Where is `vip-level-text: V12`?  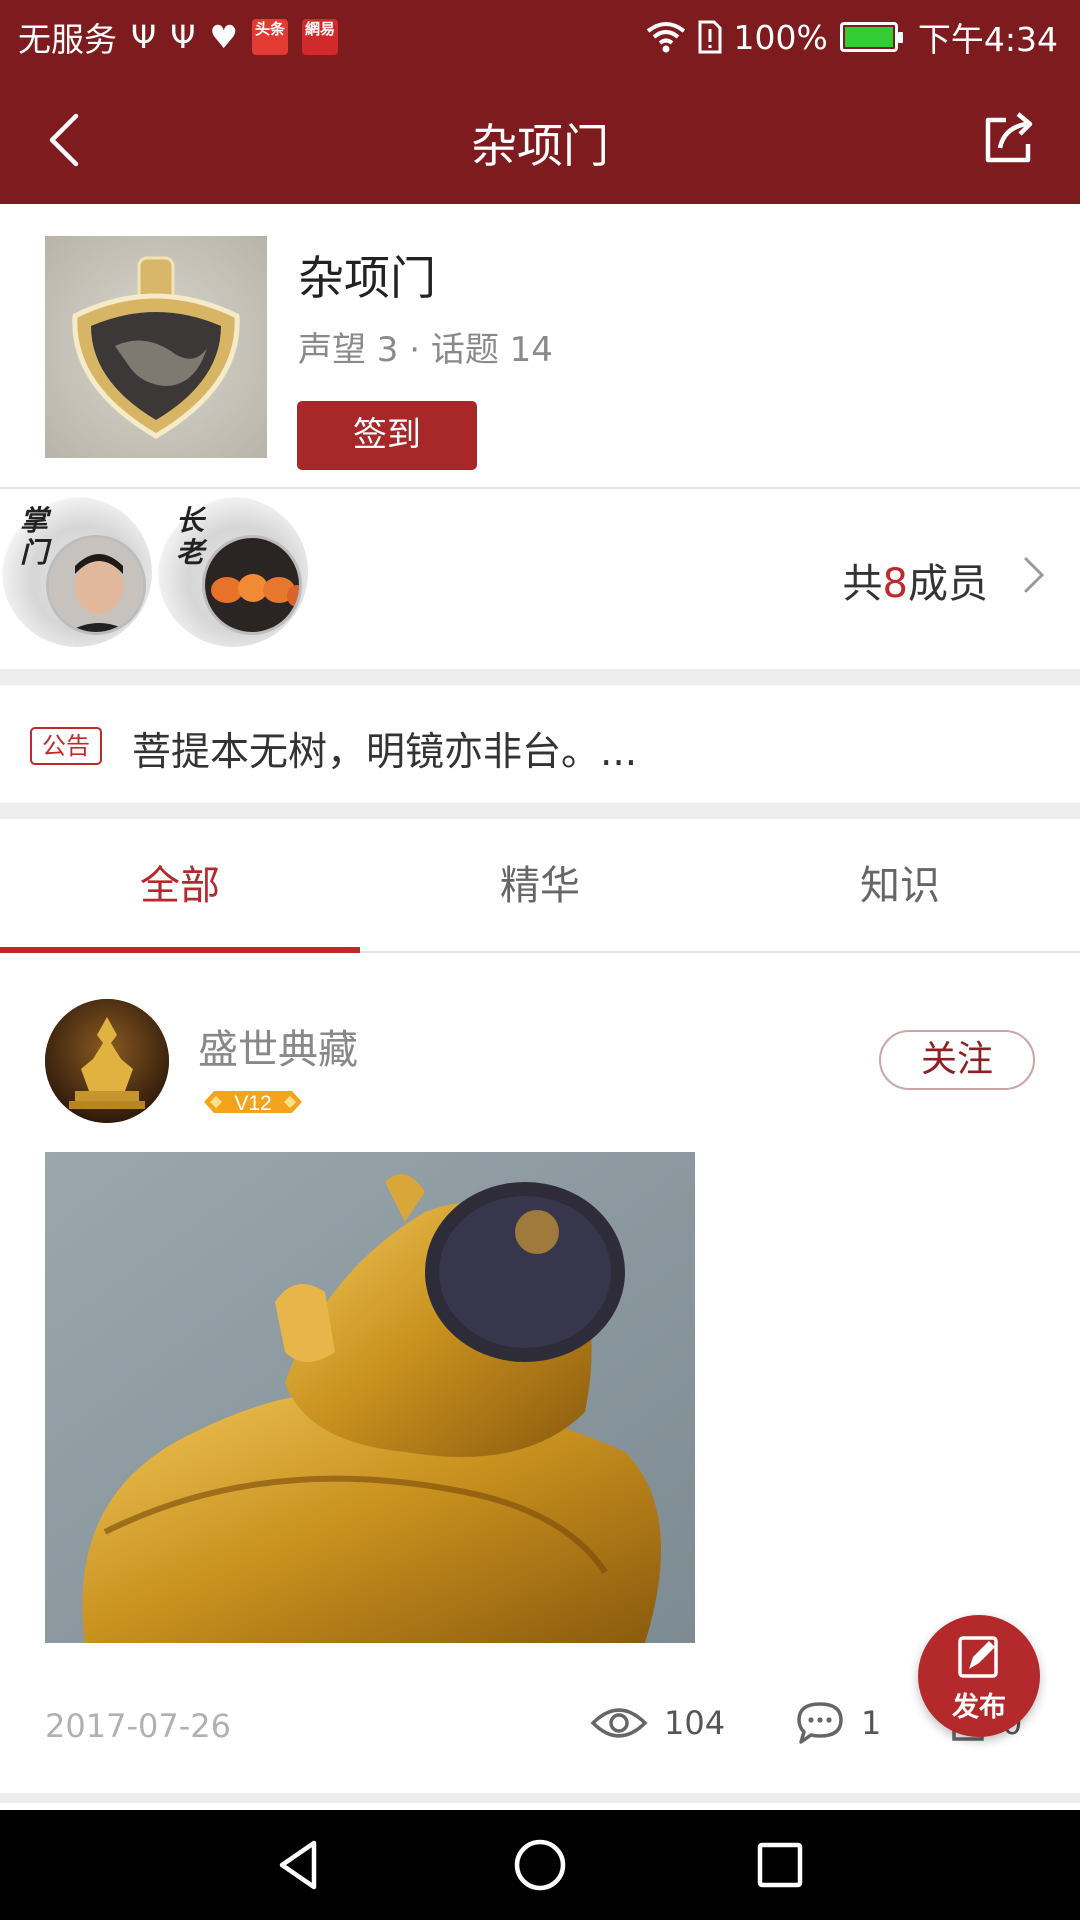 vip-level-text: V12 is located at coordinates (252, 1103).